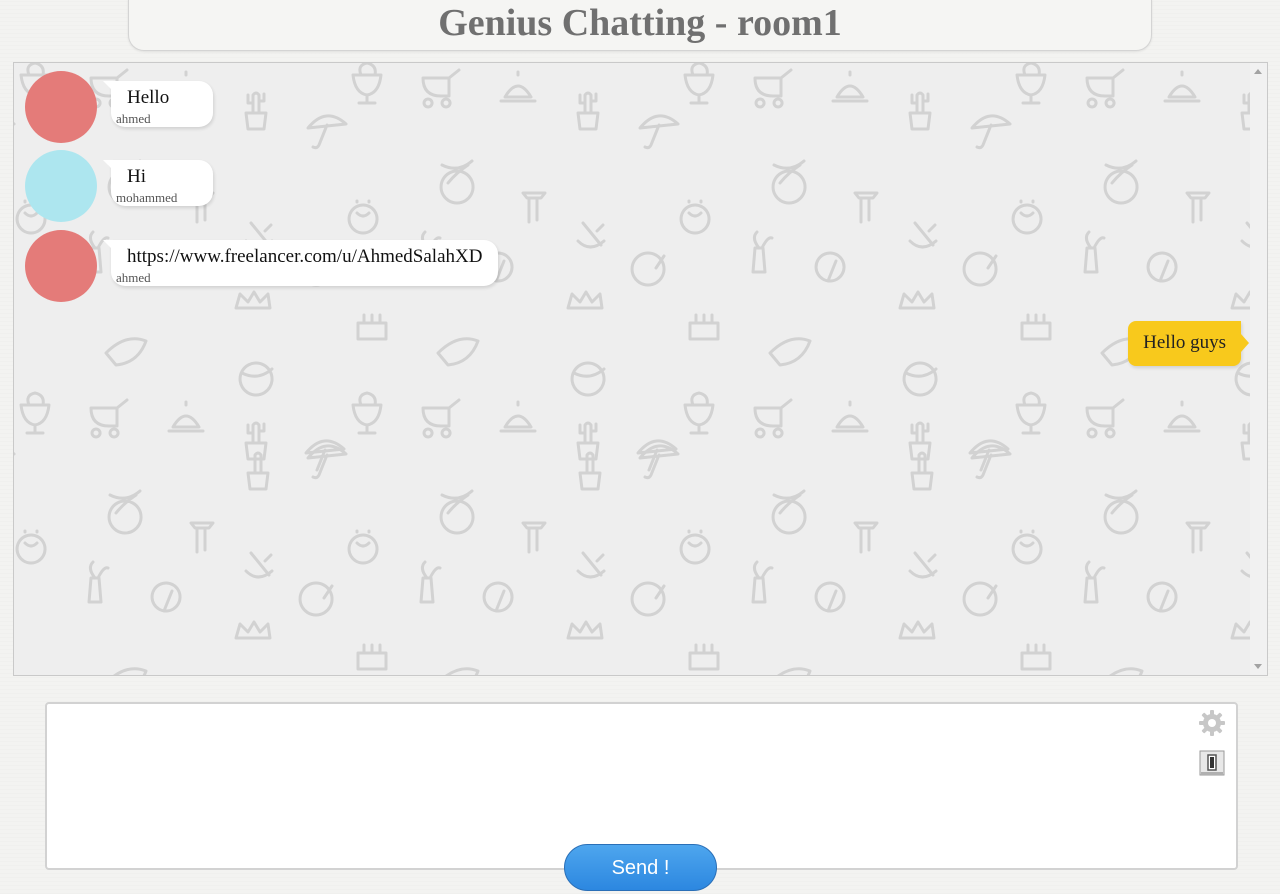 The image size is (1280, 894). I want to click on page-title: Genius Chatting - room1, so click(640, 23).